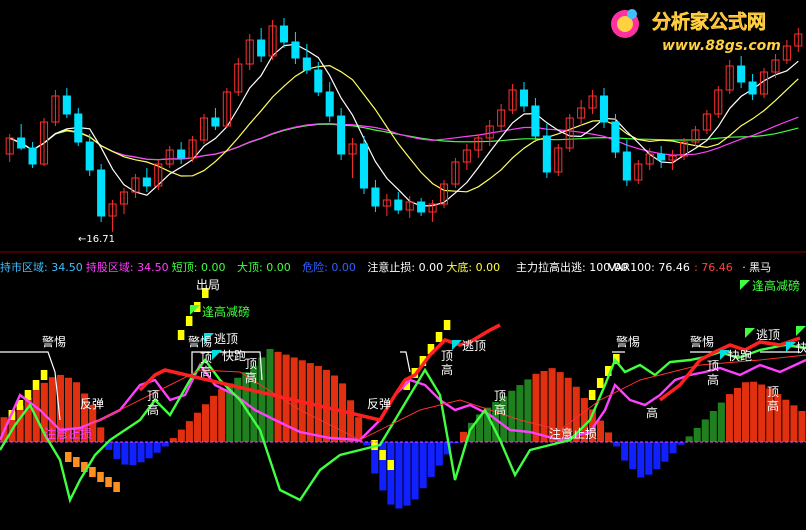 The image size is (806, 530). I want to click on label-kuai: 快, so click(801, 348).